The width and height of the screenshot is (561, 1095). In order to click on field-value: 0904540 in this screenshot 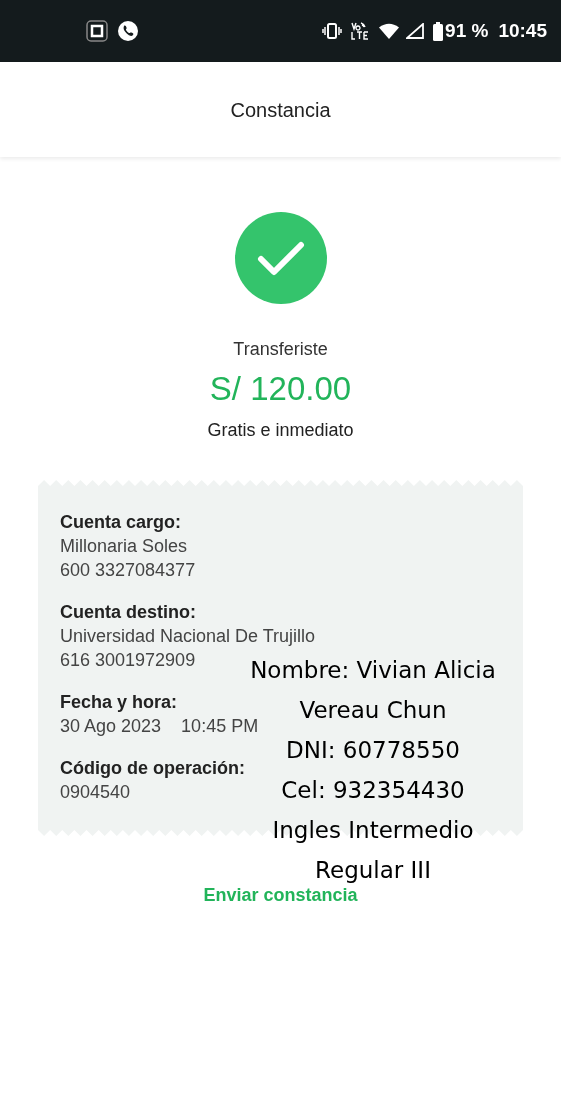, I will do `click(95, 792)`.